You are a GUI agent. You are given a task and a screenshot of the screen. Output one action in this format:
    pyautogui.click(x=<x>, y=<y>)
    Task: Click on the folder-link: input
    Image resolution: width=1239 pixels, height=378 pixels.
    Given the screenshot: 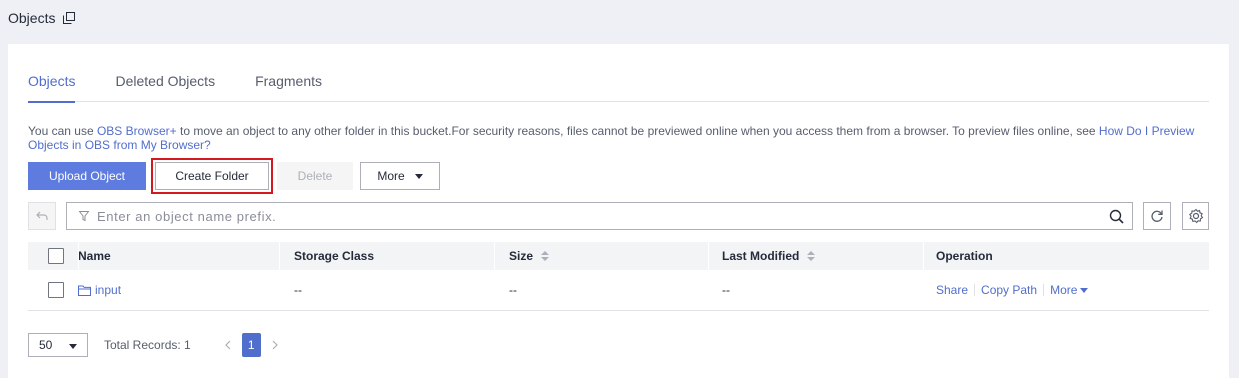 What is the action you would take?
    pyautogui.click(x=99, y=290)
    